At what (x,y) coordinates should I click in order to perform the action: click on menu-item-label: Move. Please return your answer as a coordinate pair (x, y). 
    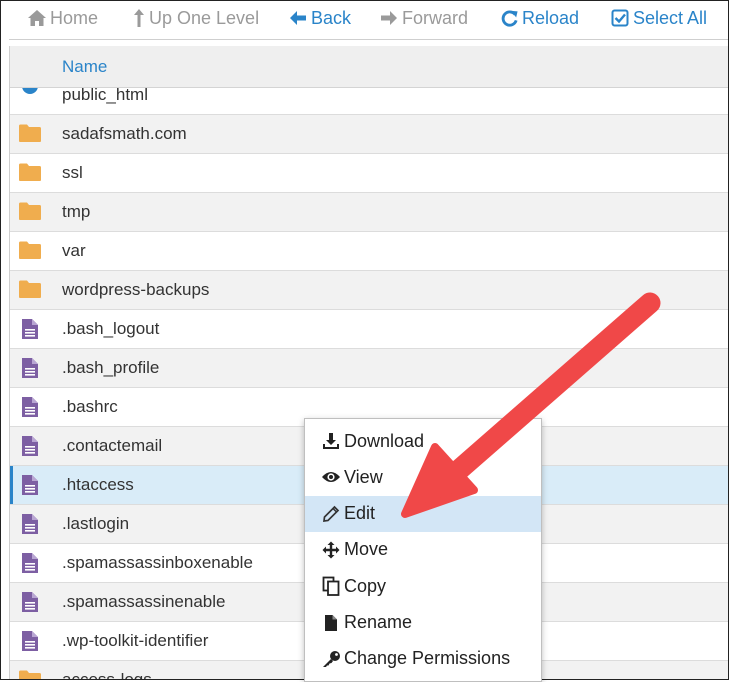
    Looking at the image, I should click on (366, 549).